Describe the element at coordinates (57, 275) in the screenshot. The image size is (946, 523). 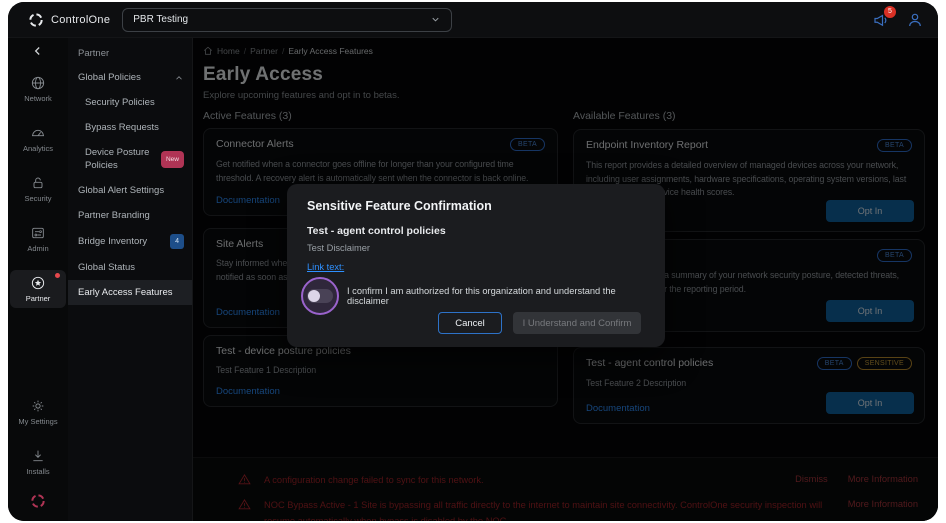
I see `alert-dot` at that location.